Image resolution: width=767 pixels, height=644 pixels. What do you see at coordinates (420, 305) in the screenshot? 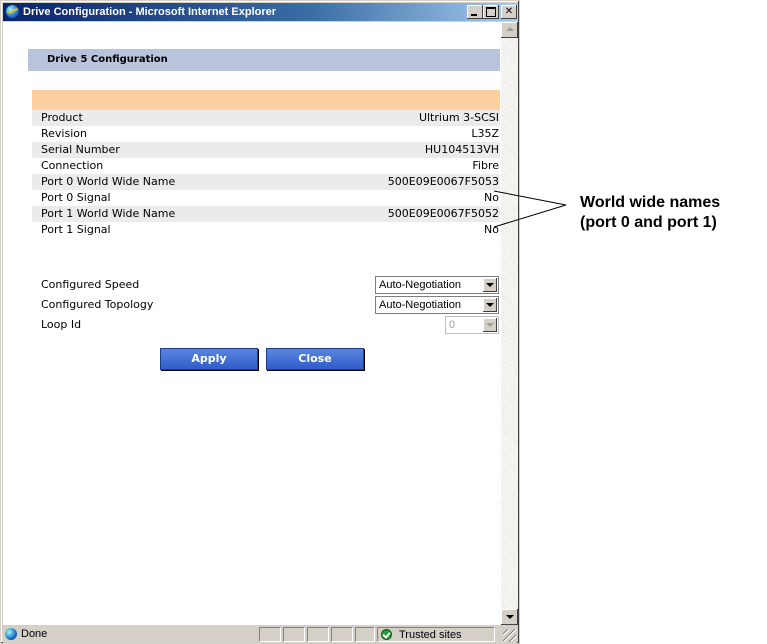
I see `topology-selected-value: Auto-Negotiation` at bounding box center [420, 305].